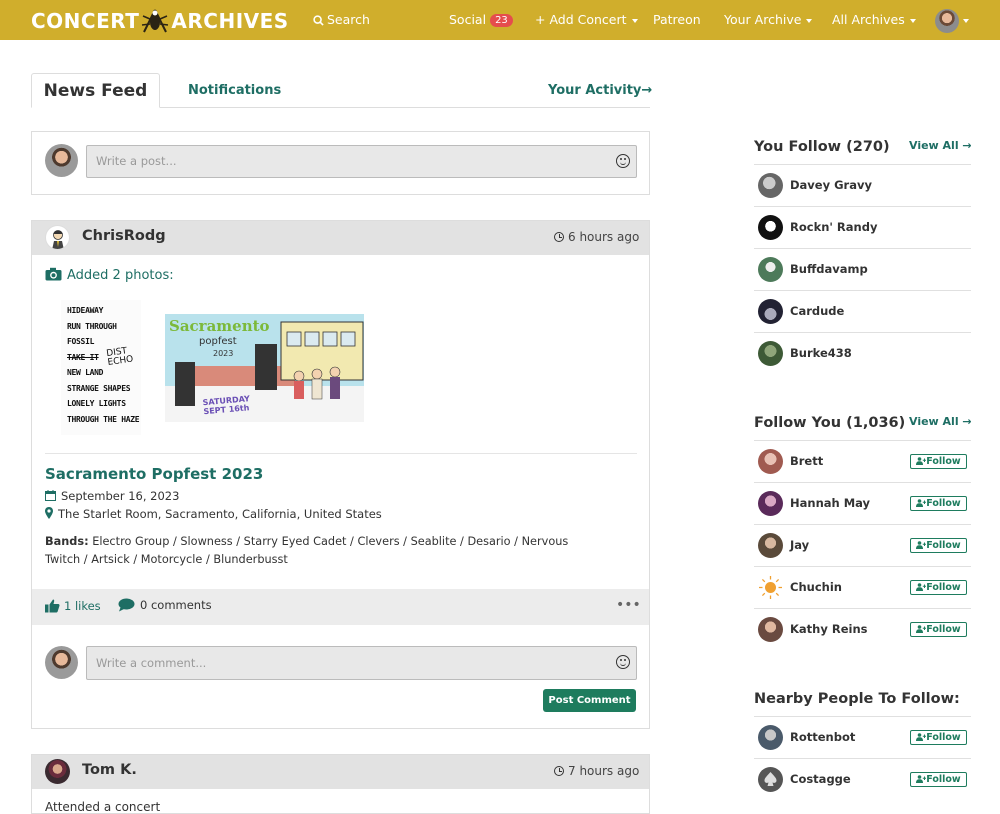 The width and height of the screenshot is (1000, 814). Describe the element at coordinates (160, 21) in the screenshot. I see `site-logo: CONCERT ARCHIVES` at that location.